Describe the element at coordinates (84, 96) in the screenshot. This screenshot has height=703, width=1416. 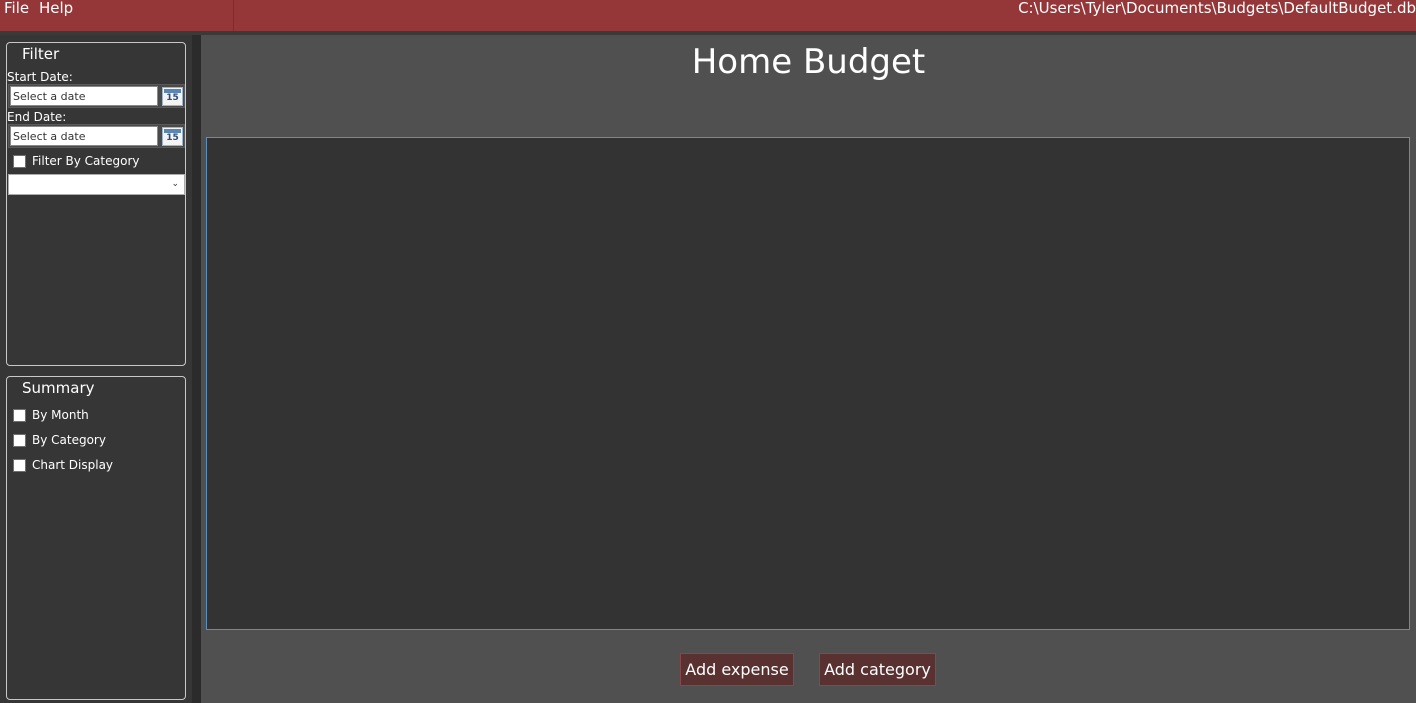
I see `start-date-input` at that location.